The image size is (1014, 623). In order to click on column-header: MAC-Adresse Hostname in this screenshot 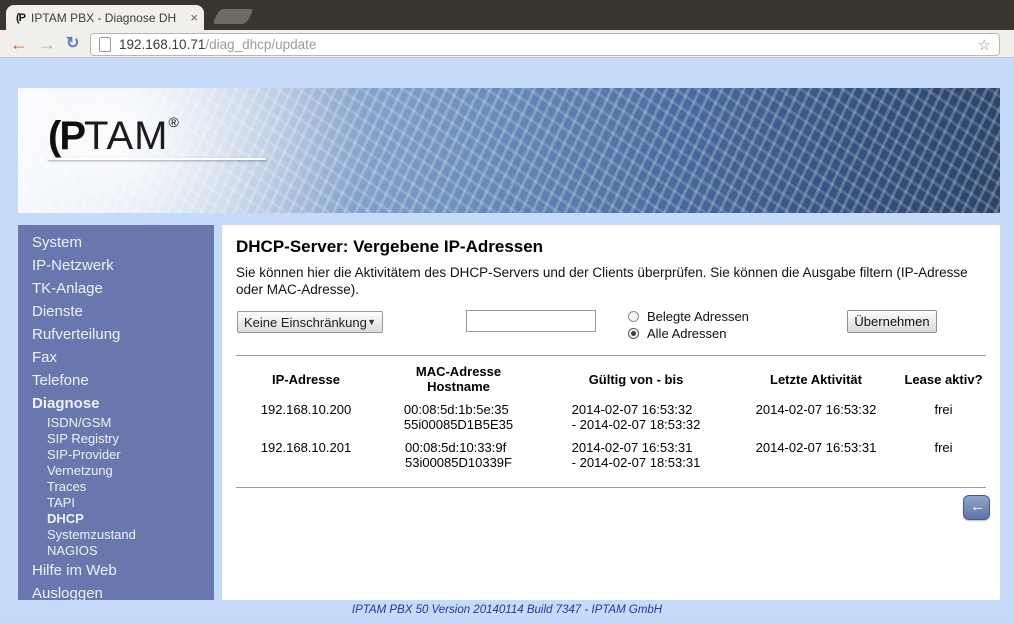, I will do `click(458, 379)`.